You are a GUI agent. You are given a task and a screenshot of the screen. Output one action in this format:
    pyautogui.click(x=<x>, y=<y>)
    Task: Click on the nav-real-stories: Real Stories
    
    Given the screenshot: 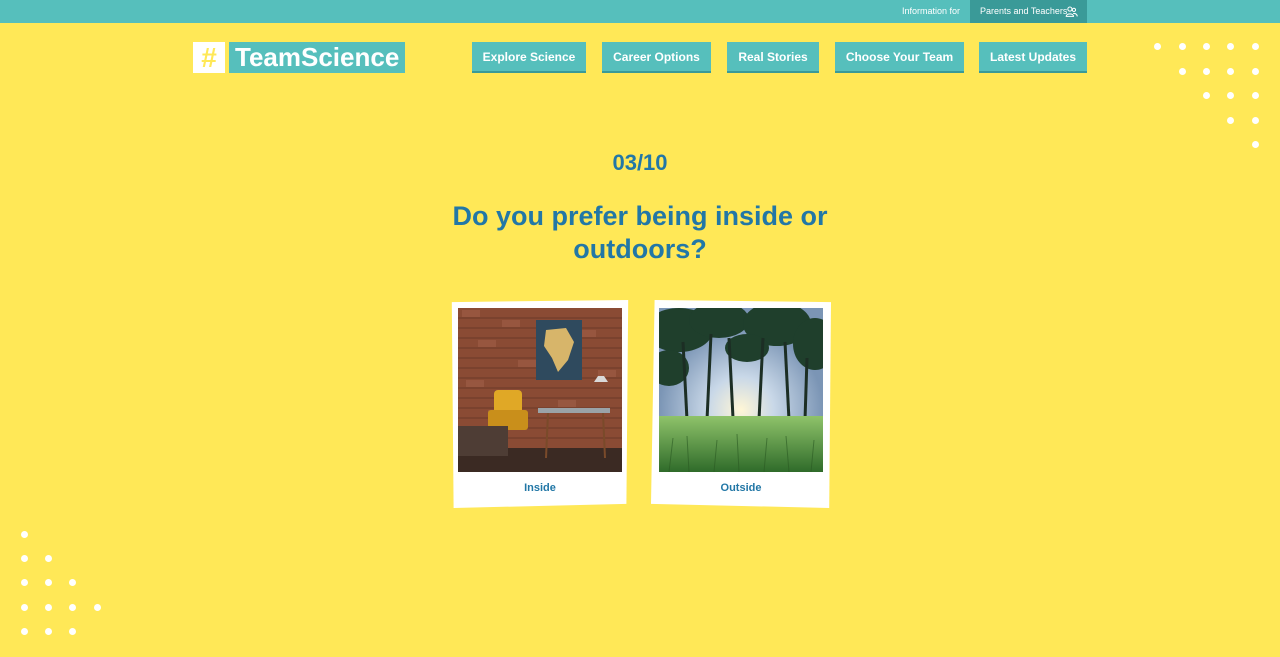 What is the action you would take?
    pyautogui.click(x=773, y=57)
    